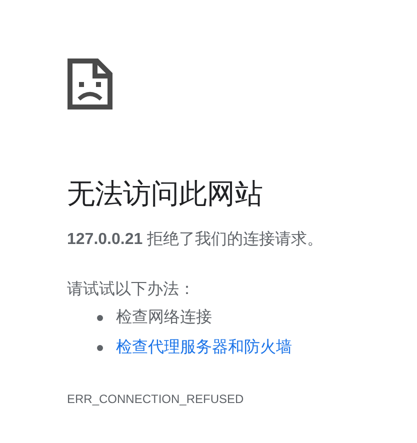 The width and height of the screenshot is (417, 443). I want to click on sad-page-icon, so click(90, 84).